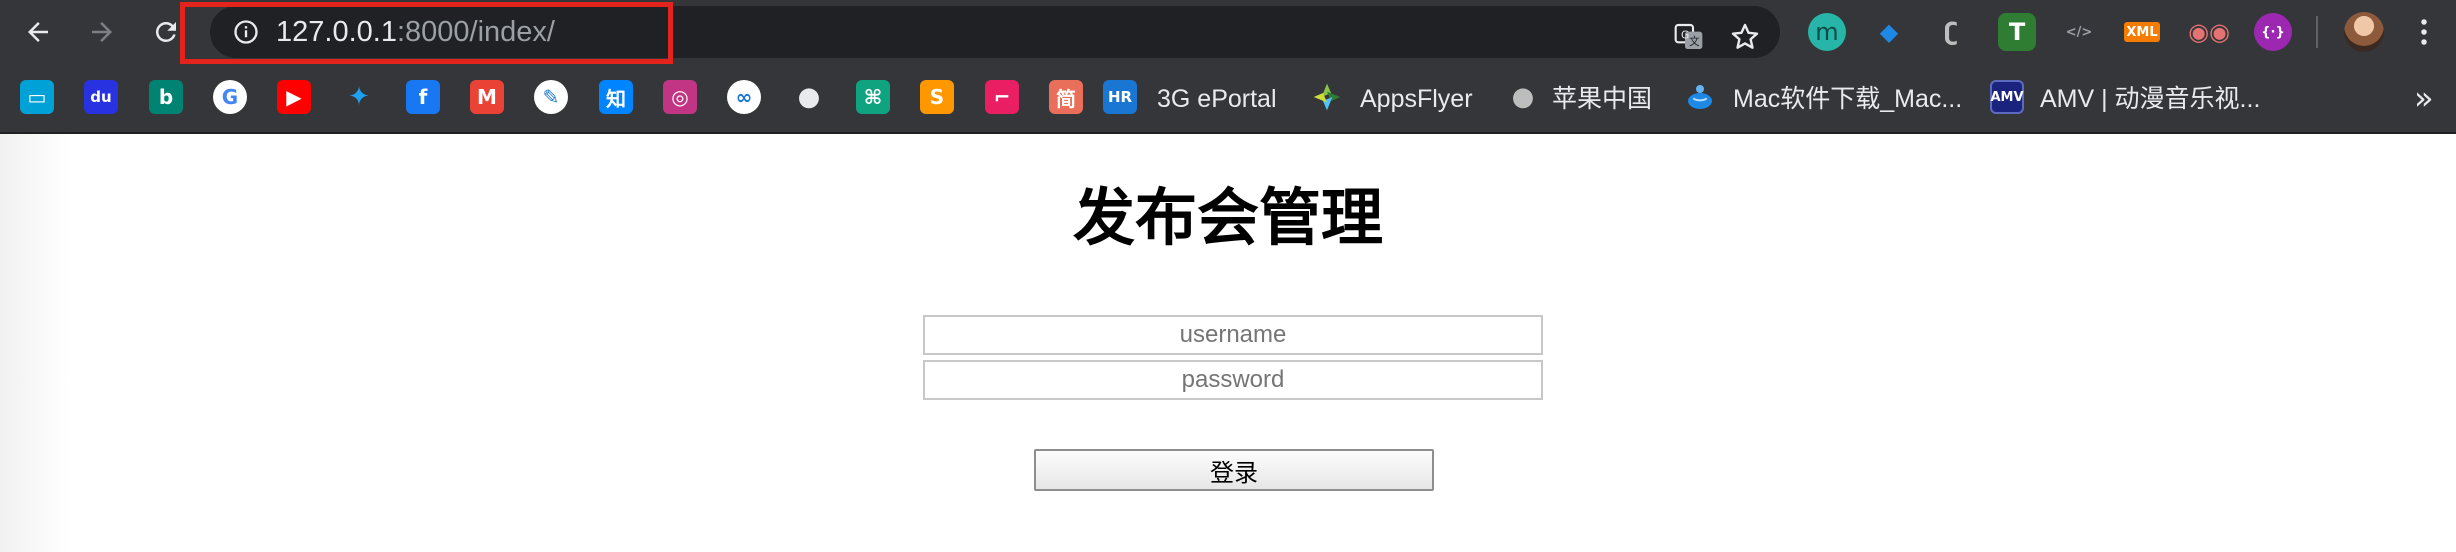 This screenshot has width=2456, height=552. I want to click on tampermonkey-icon: T, so click(2017, 32).